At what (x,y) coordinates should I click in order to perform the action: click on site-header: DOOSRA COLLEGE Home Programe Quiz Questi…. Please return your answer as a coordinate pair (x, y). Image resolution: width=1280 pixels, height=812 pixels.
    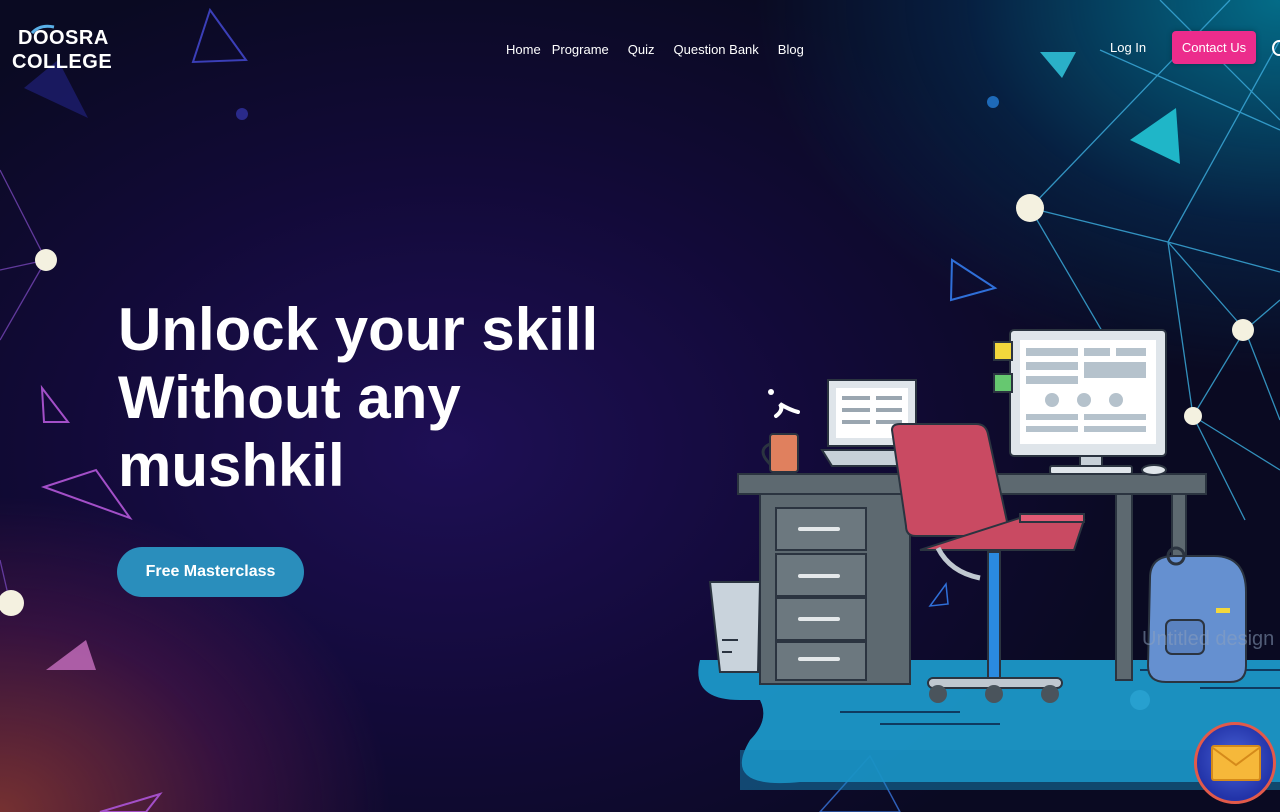
    Looking at the image, I should click on (640, 50).